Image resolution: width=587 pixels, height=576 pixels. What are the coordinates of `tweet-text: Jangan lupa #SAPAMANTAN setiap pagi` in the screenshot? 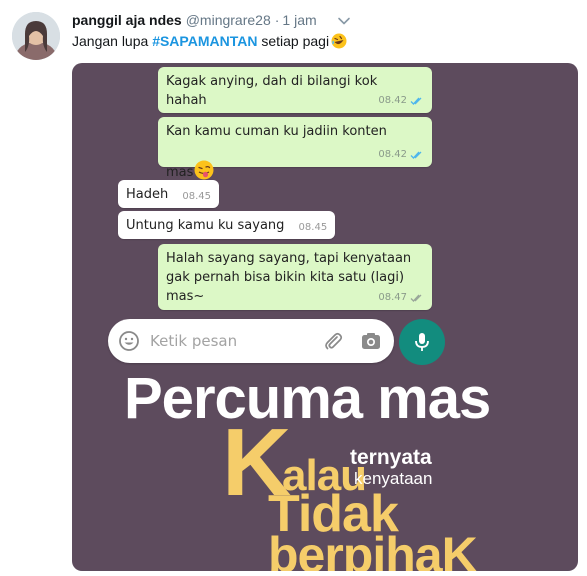 It's located at (209, 42).